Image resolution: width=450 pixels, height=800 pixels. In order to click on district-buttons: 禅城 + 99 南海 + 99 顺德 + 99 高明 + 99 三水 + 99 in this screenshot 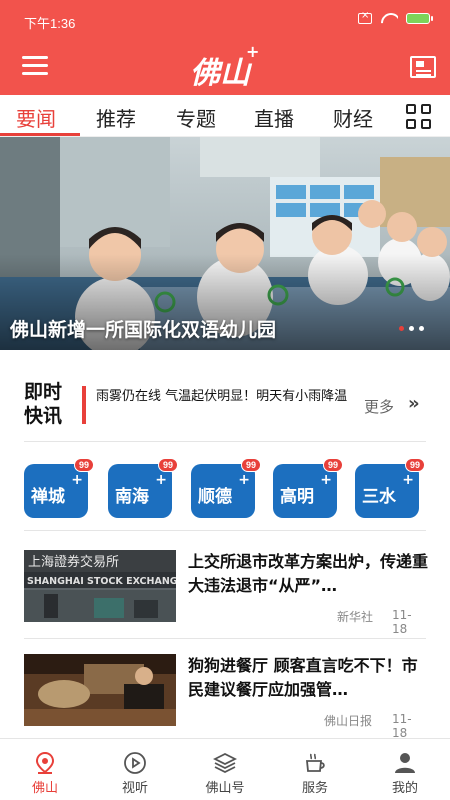, I will do `click(225, 489)`.